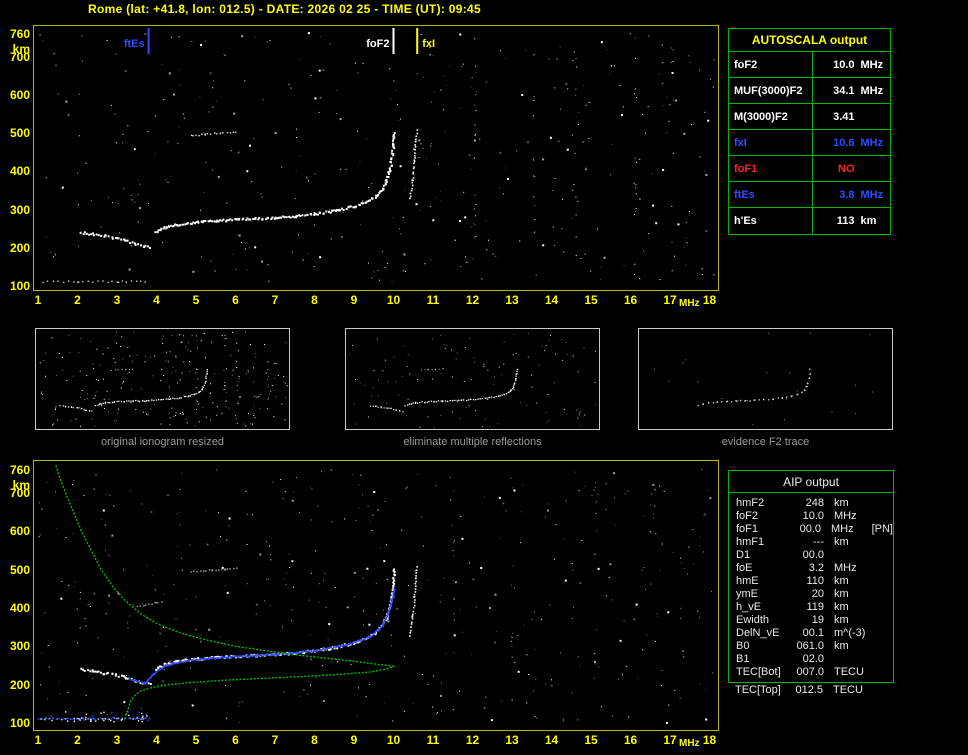 This screenshot has width=968, height=755. I want to click on autoscala-param: fxI, so click(771, 142).